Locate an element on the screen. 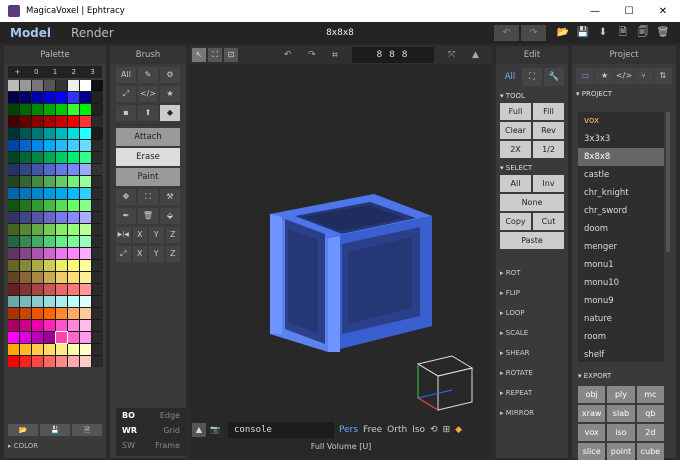 This screenshot has height=460, width=680. region-select-icon: ⛶ is located at coordinates (215, 55).